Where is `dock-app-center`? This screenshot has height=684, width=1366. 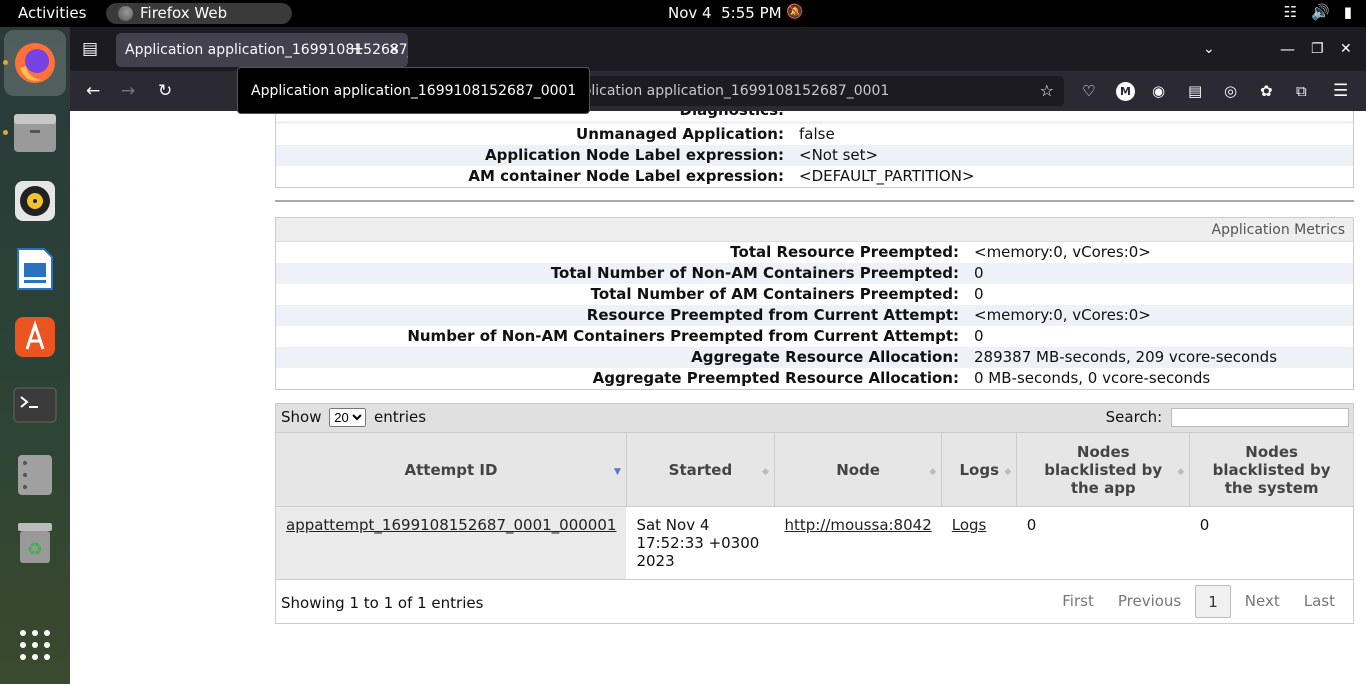
dock-app-center is located at coordinates (35, 337).